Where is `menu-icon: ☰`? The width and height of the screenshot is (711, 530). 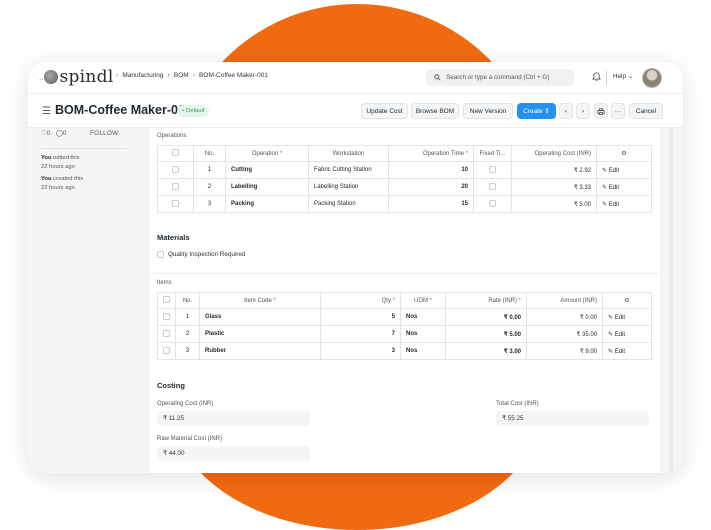 menu-icon: ☰ is located at coordinates (46, 111).